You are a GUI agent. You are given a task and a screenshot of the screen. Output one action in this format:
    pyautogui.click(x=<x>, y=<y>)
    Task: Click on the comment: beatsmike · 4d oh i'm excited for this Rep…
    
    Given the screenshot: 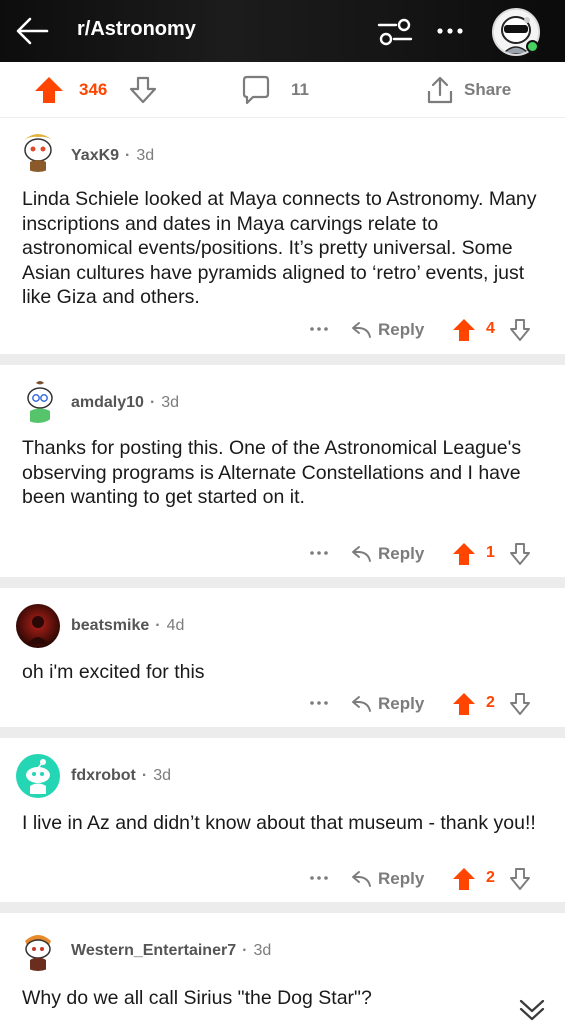 What is the action you would take?
    pyautogui.click(x=282, y=657)
    